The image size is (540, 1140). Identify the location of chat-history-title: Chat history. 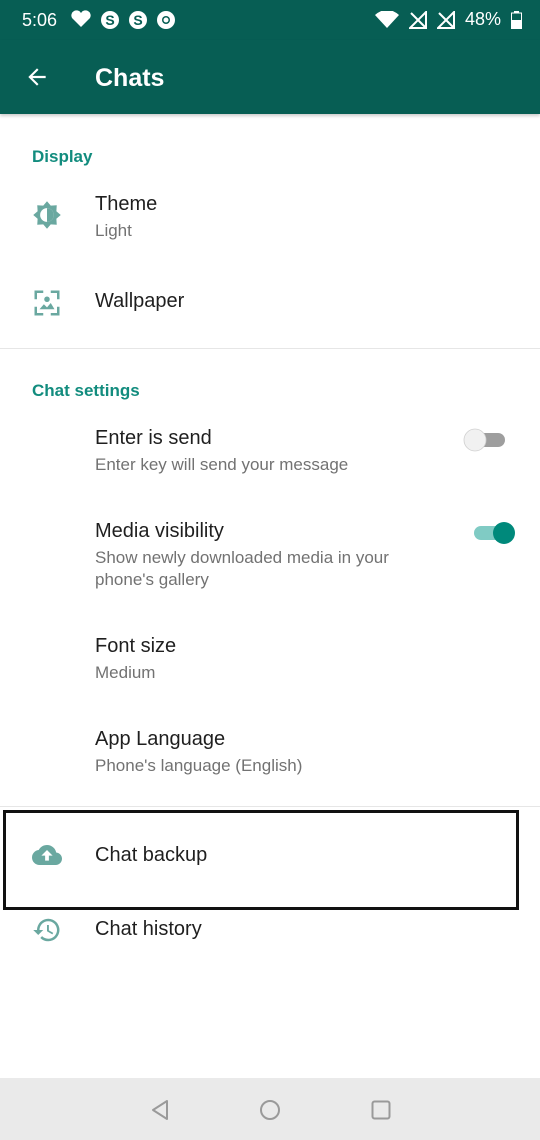
(148, 929).